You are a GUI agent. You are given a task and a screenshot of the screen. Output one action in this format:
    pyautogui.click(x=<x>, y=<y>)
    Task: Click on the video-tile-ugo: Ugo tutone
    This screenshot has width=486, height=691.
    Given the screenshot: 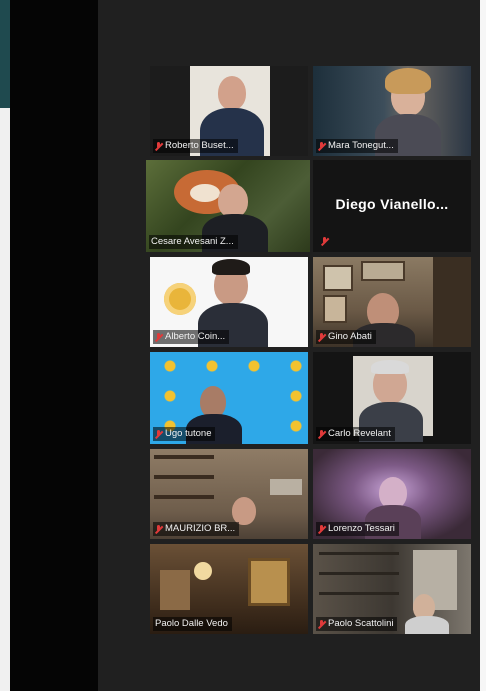 What is the action you would take?
    pyautogui.click(x=229, y=398)
    